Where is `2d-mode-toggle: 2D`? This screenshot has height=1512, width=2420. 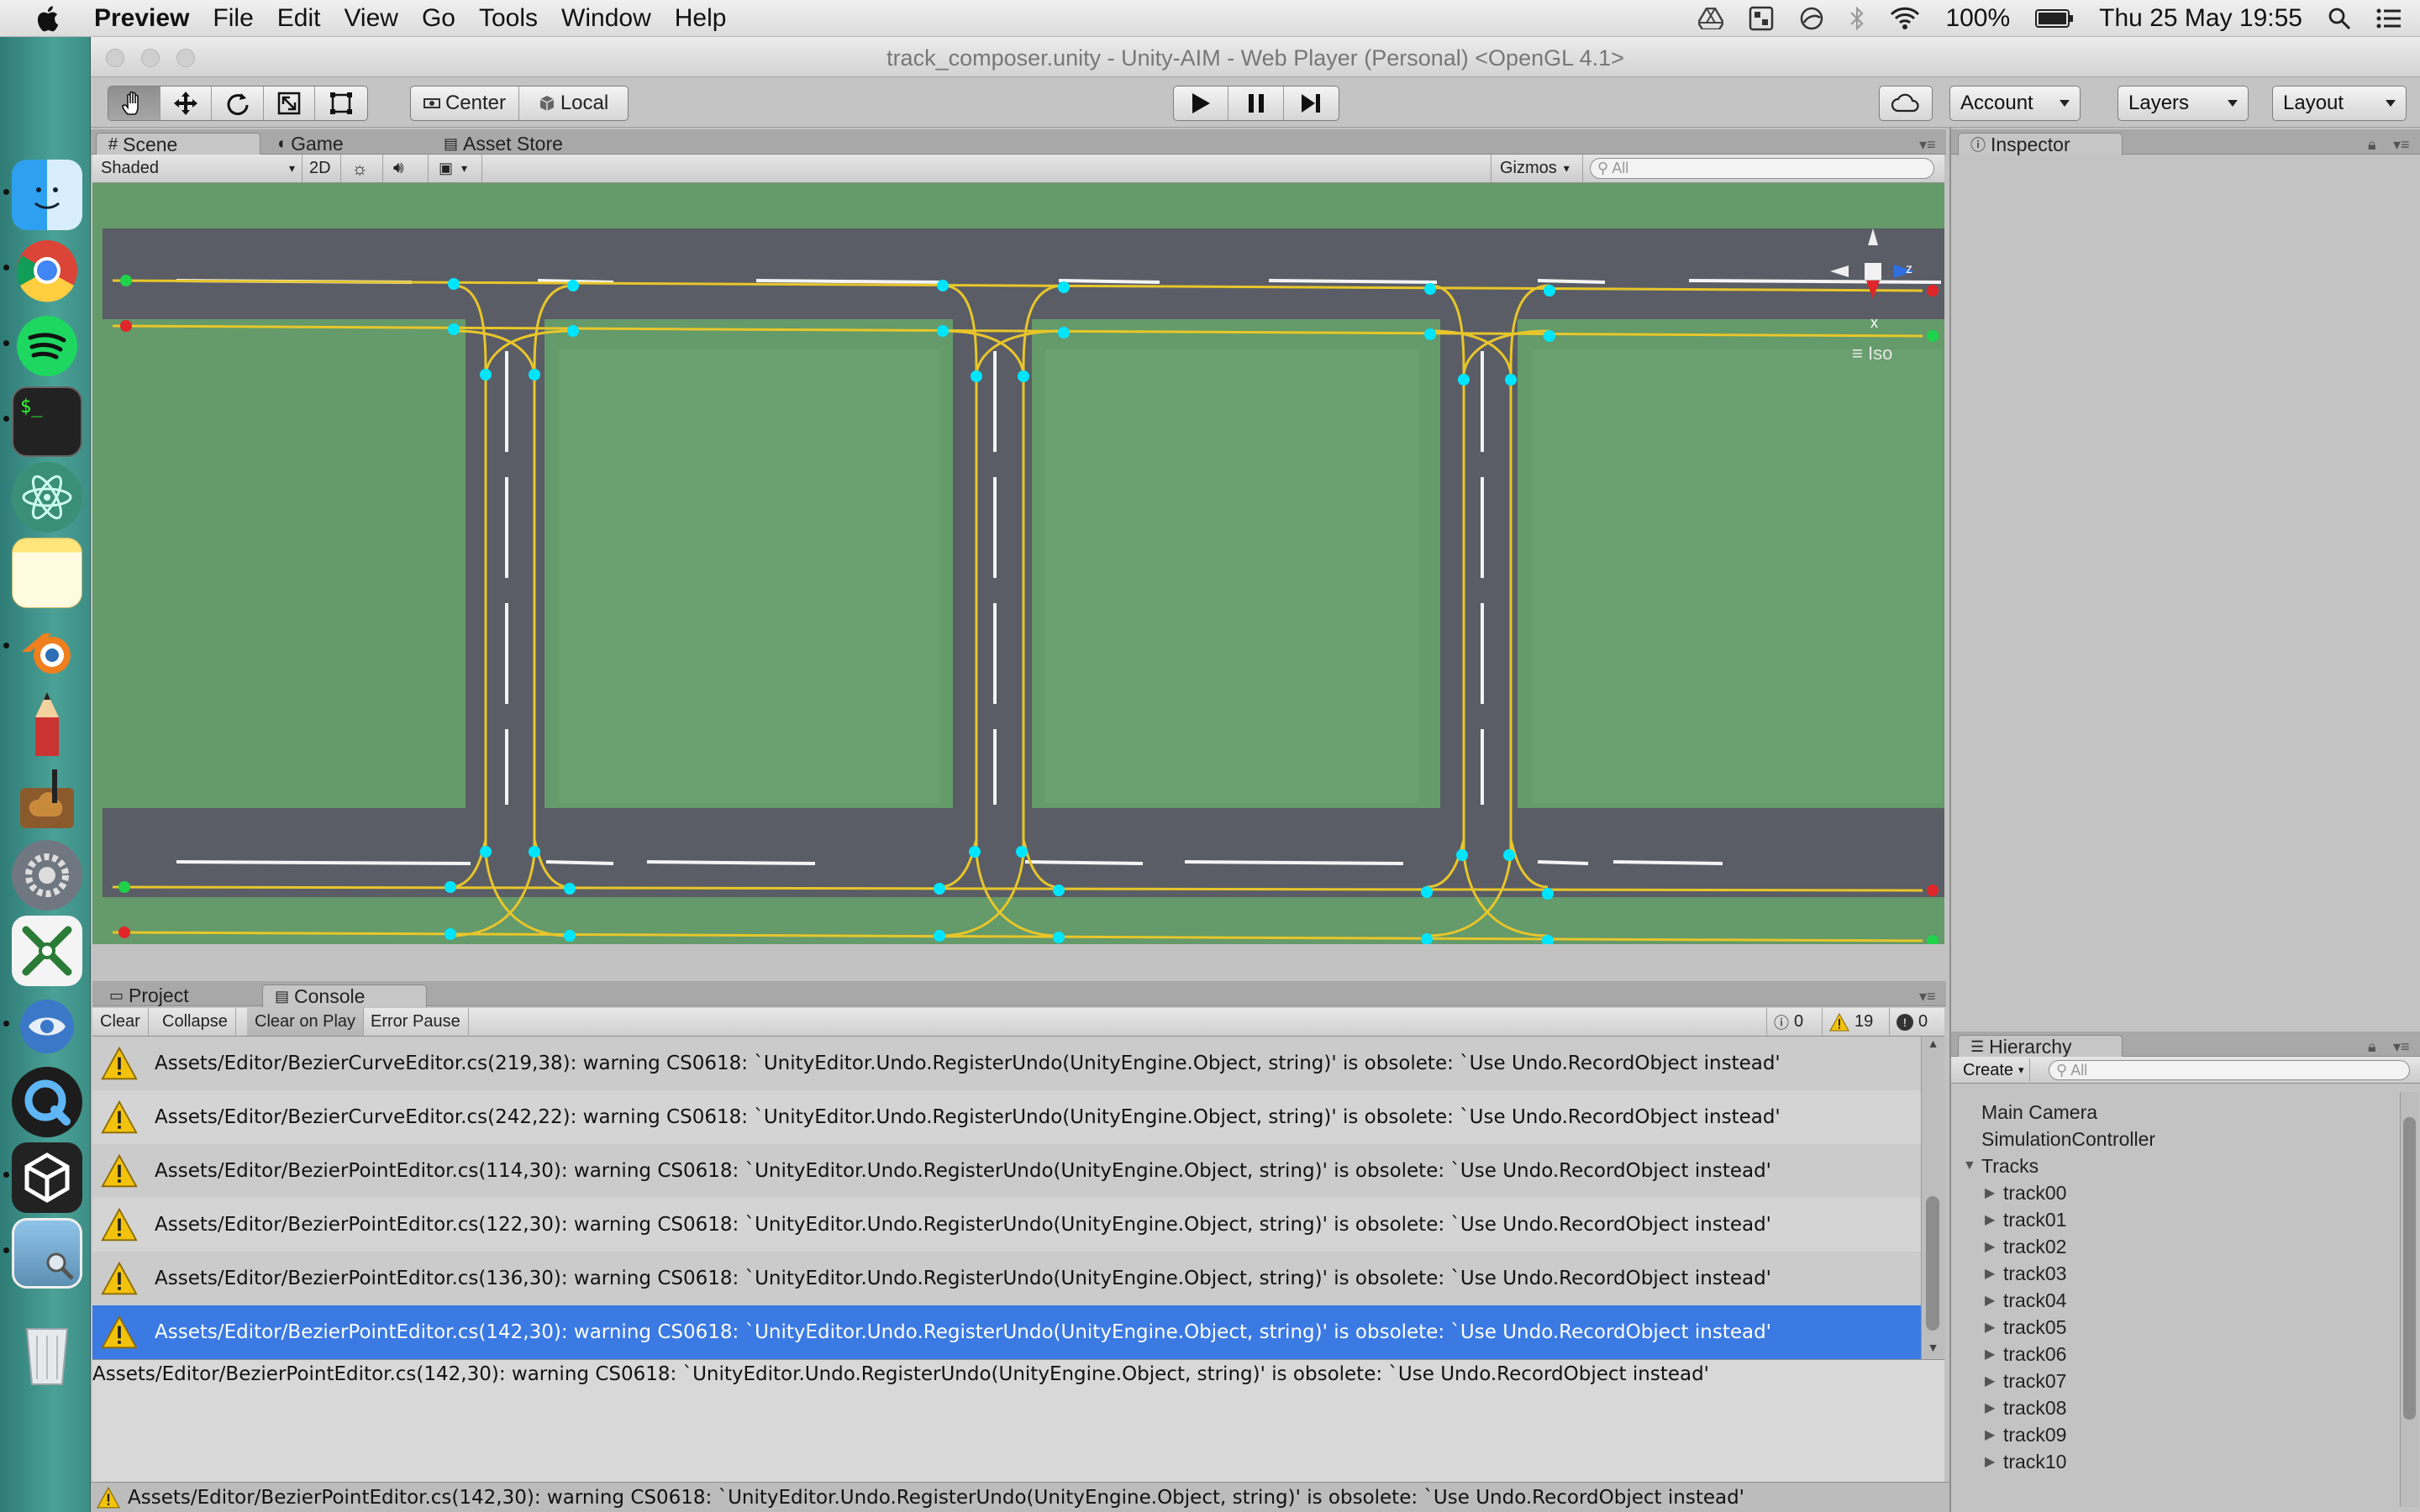 2d-mode-toggle: 2D is located at coordinates (321, 168).